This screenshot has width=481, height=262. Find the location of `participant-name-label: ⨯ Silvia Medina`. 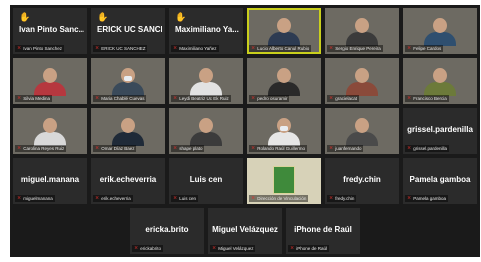

participant-name-label: ⨯ Silvia Medina is located at coordinates (33, 98).